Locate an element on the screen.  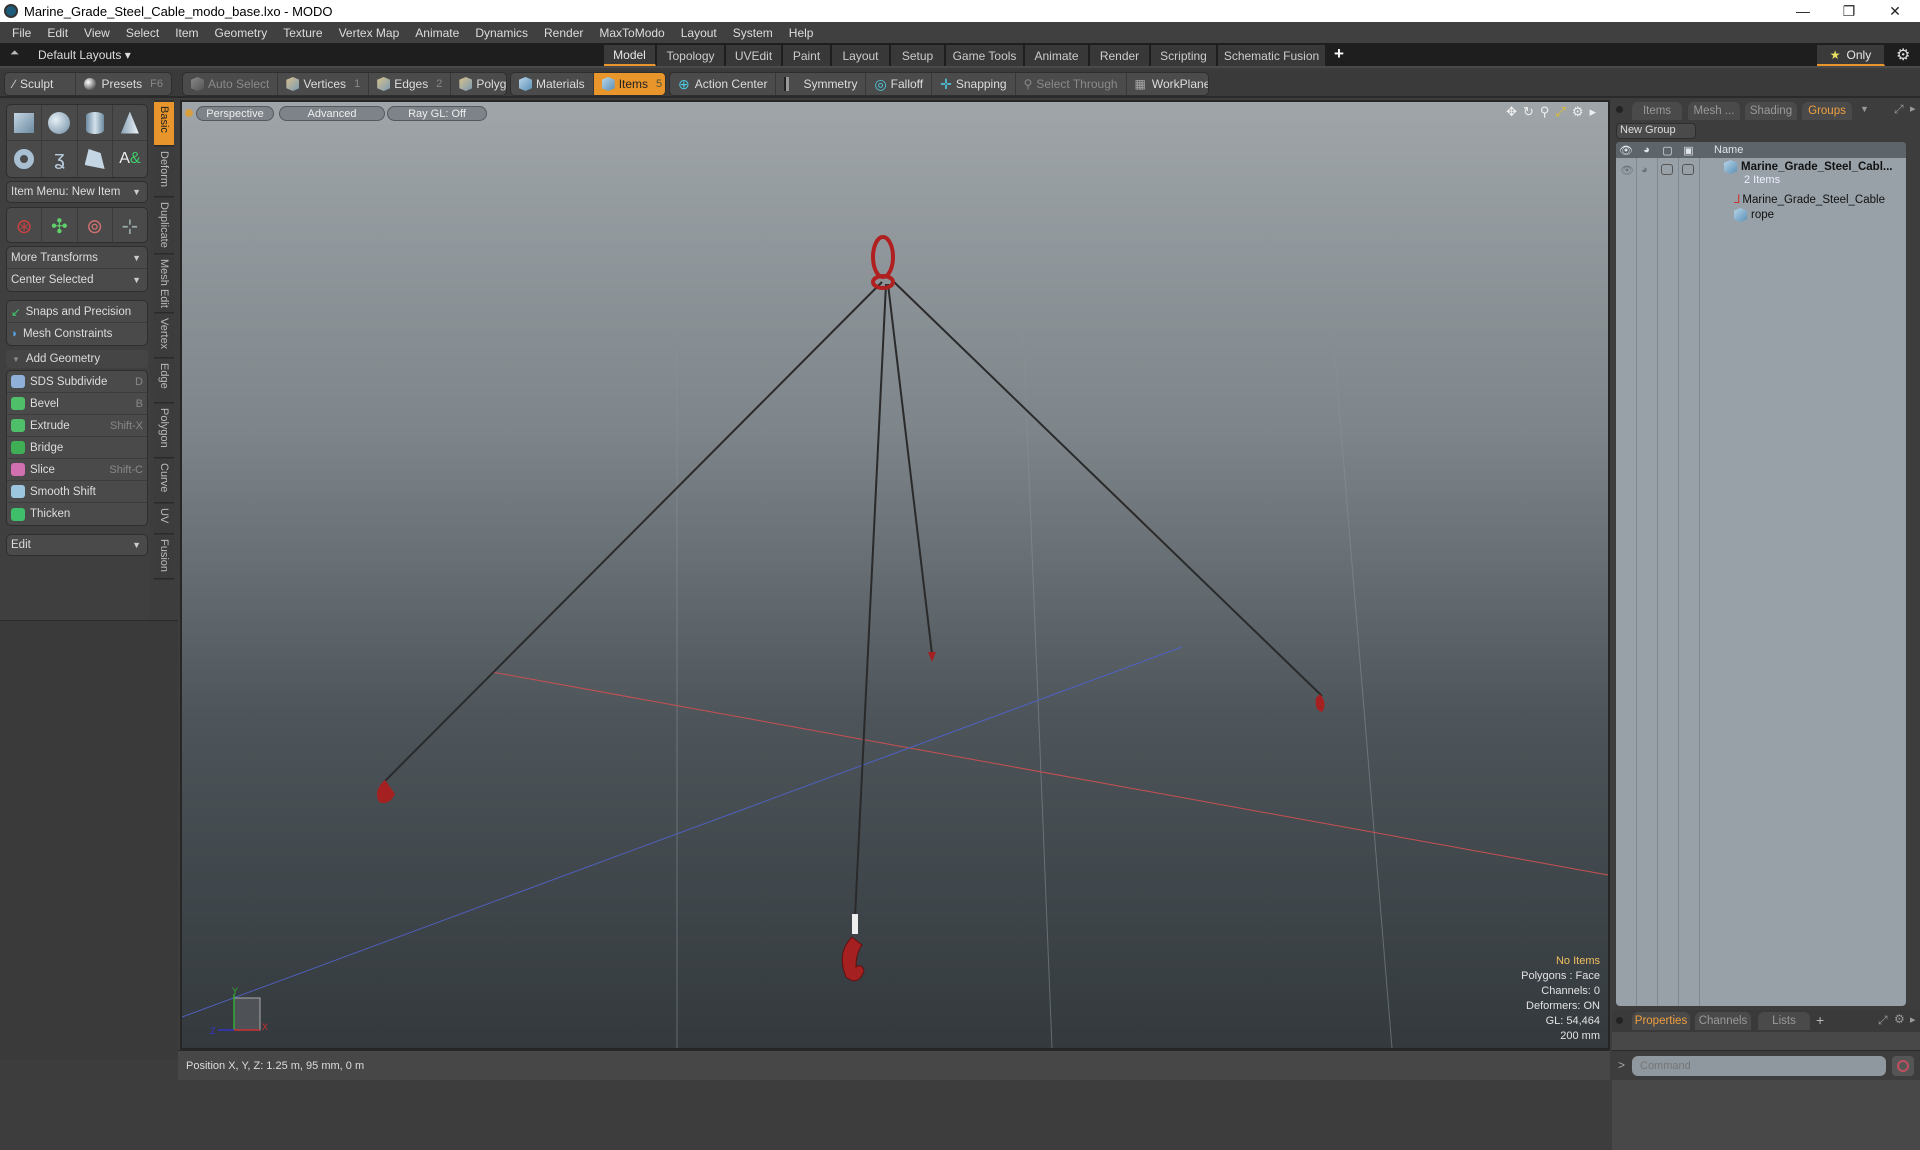
mesh-constraints-button: ◗ Mesh Constraints is located at coordinates (77, 334).